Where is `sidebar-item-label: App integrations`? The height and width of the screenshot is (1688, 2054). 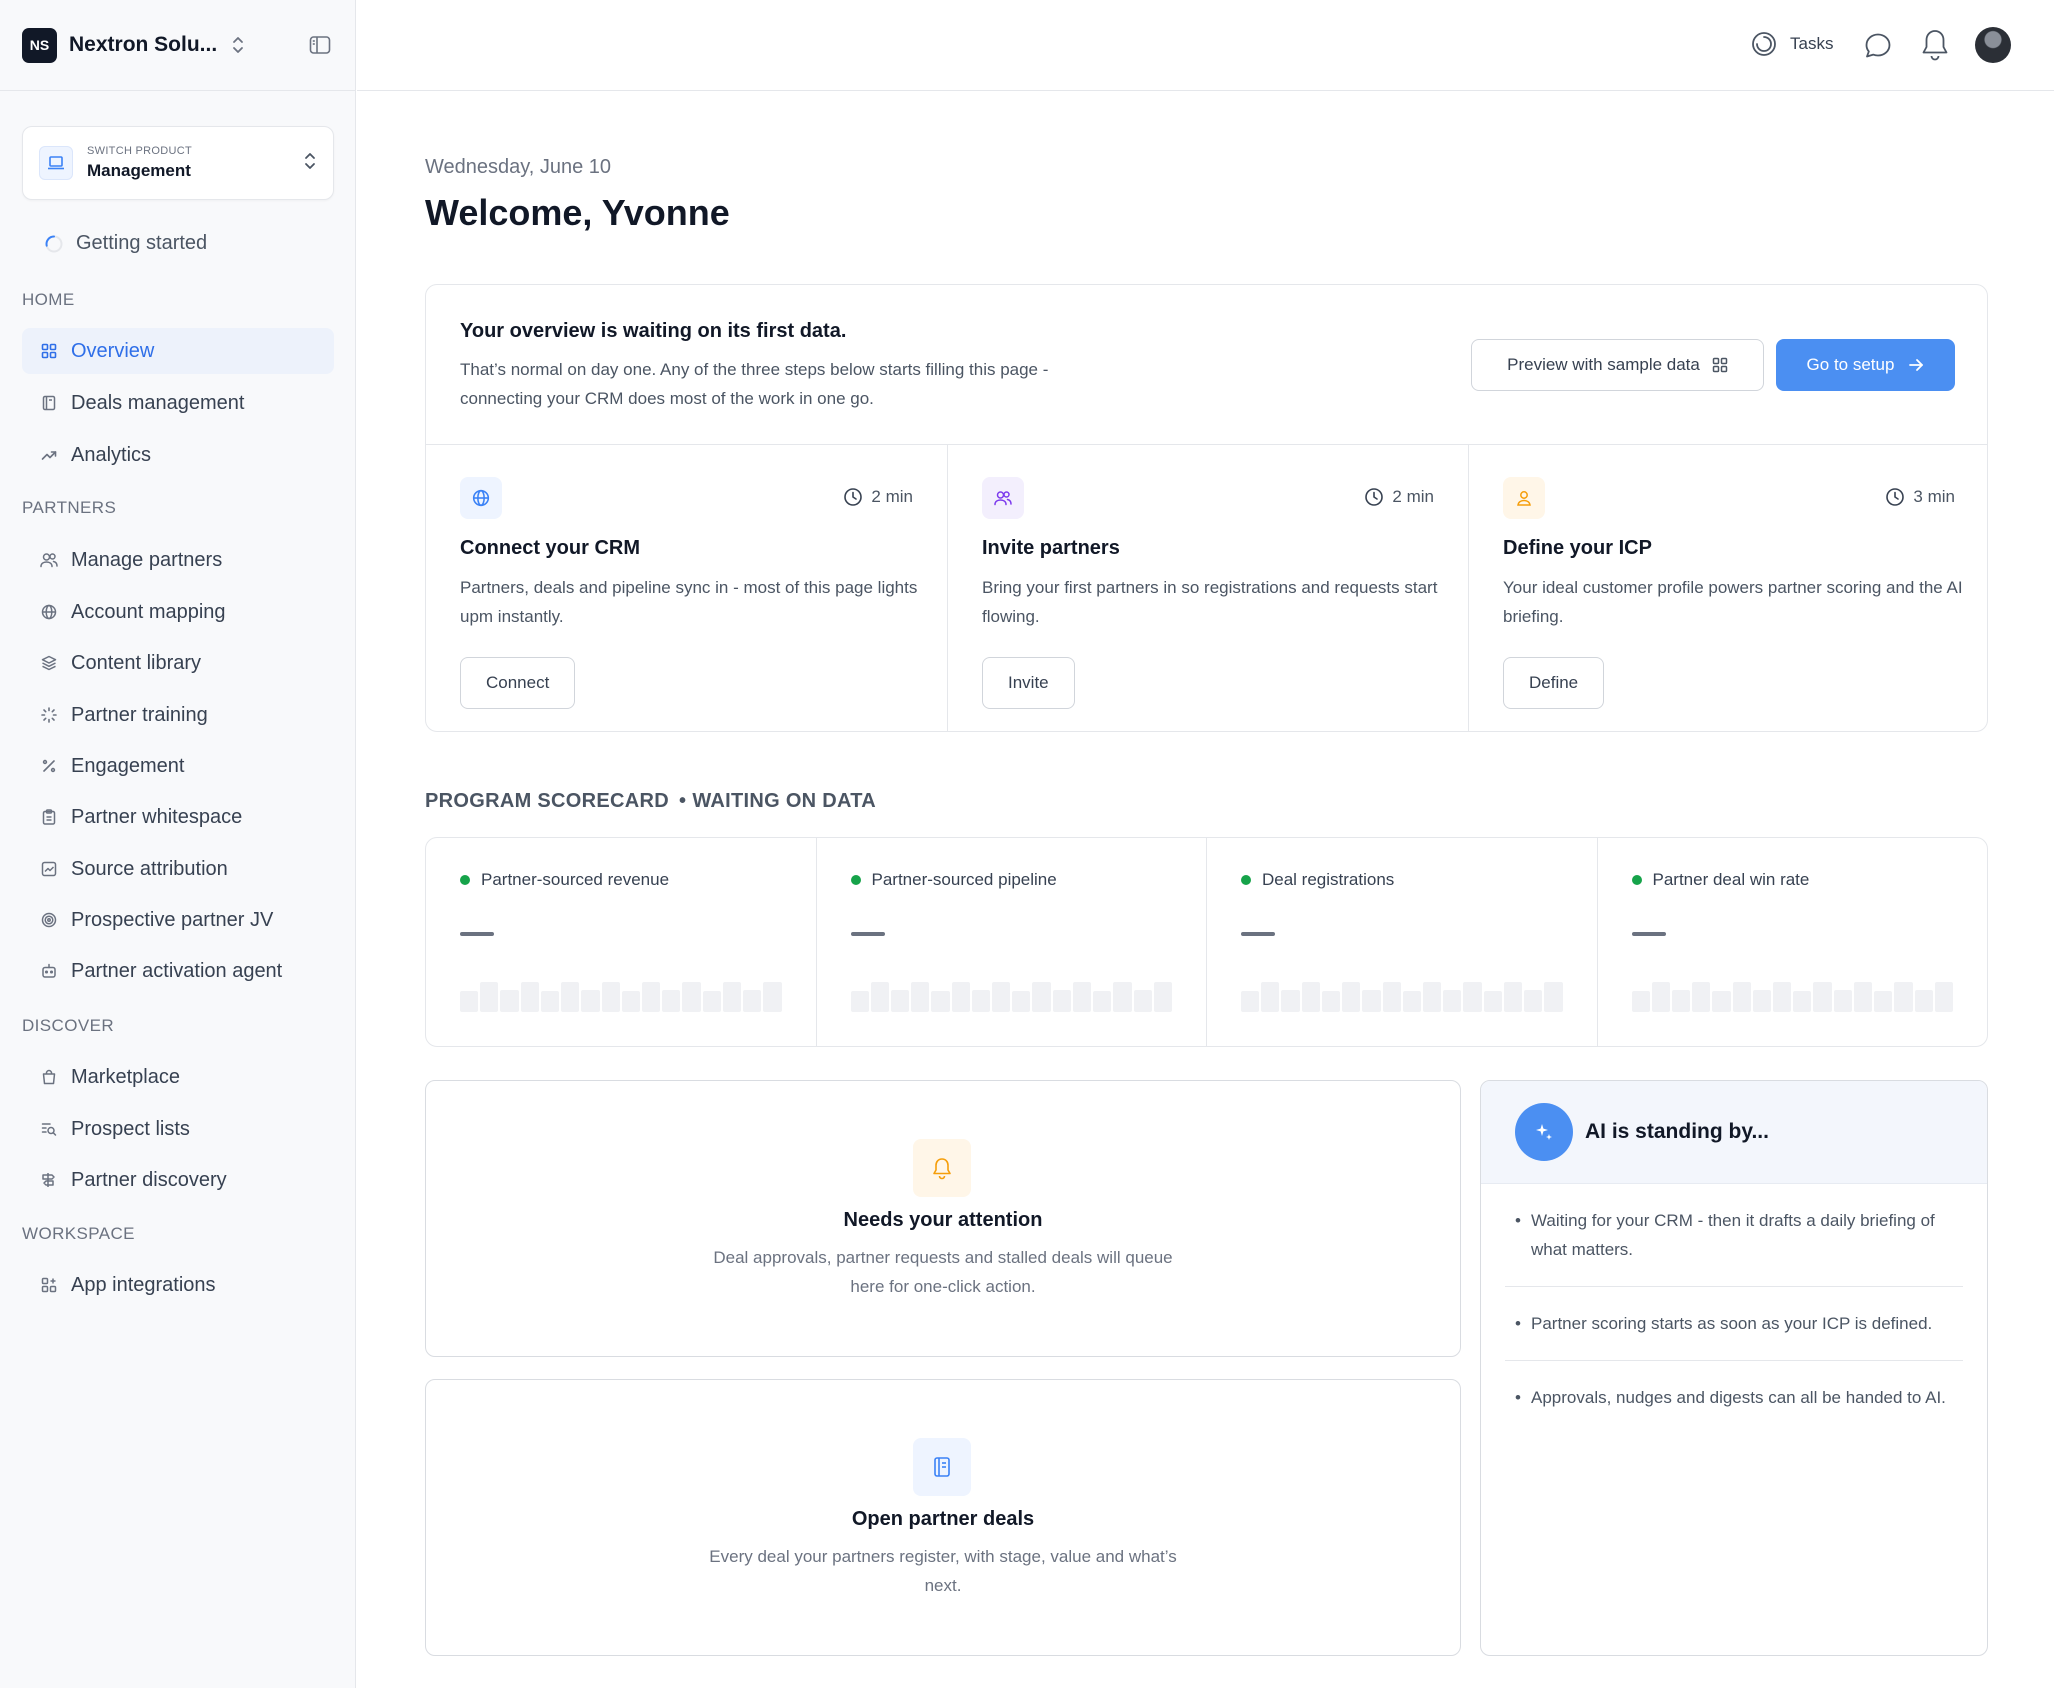 sidebar-item-label: App integrations is located at coordinates (143, 1284).